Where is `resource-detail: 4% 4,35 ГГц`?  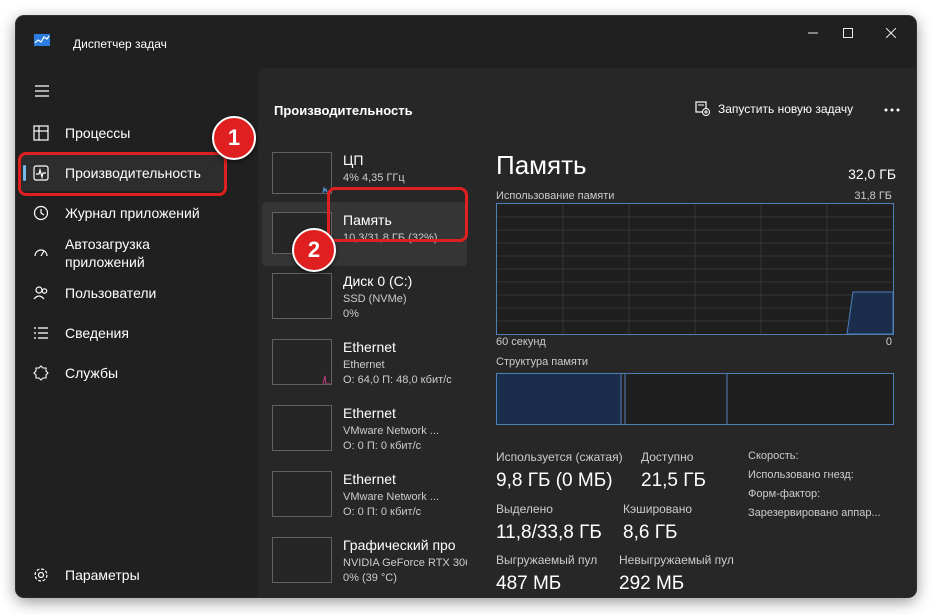
resource-detail: 4% 4,35 ГГц is located at coordinates (374, 178).